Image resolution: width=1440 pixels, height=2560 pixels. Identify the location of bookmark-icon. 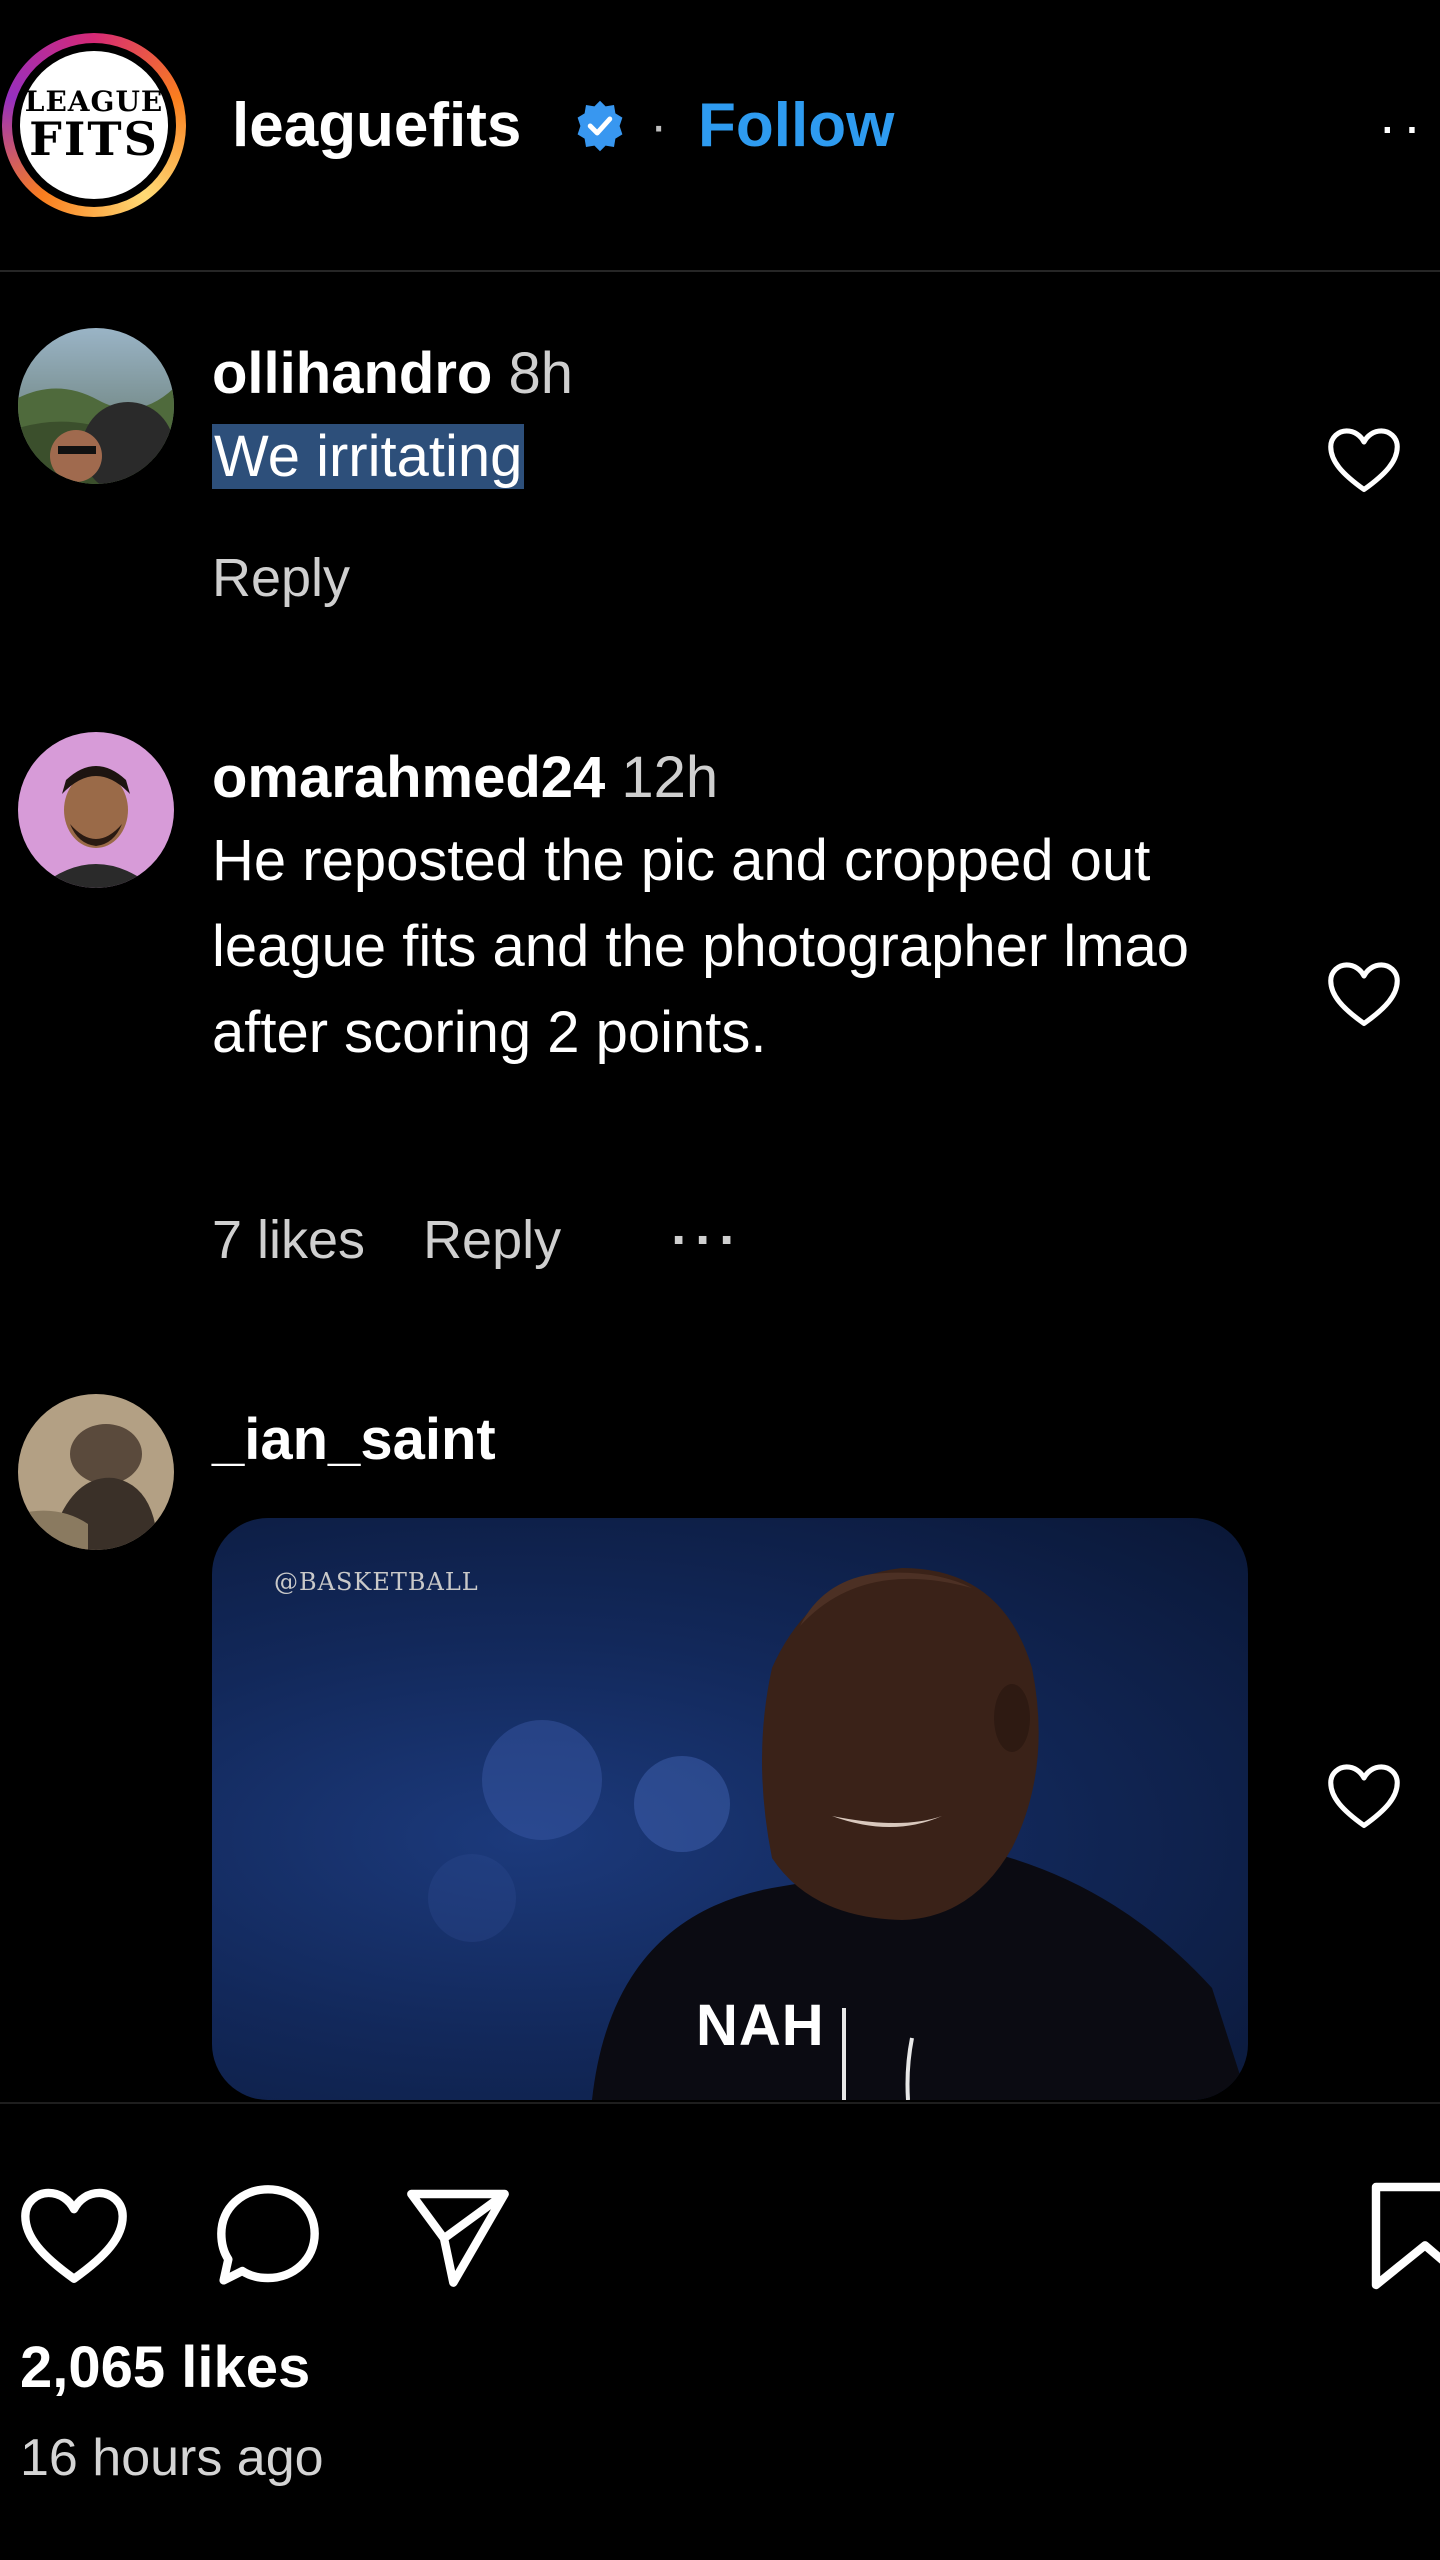
(1404, 2236).